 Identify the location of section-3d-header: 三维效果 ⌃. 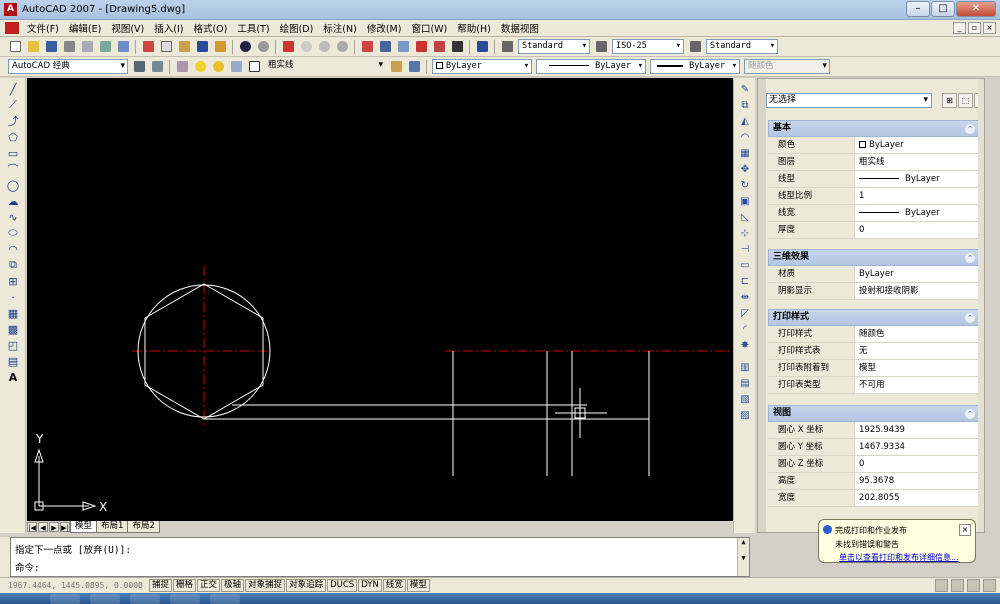
(874, 257).